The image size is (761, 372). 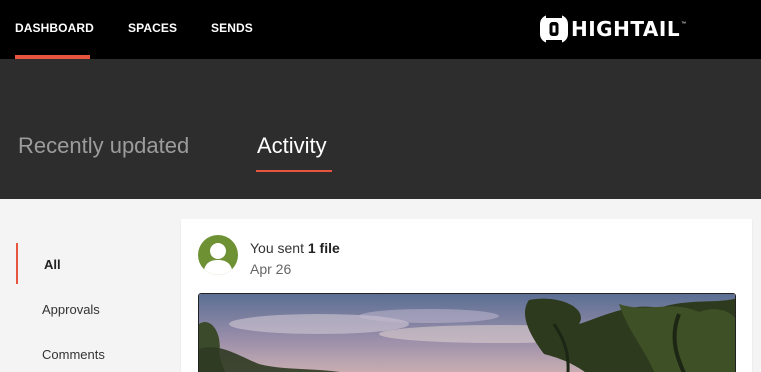 I want to click on avatar, so click(x=218, y=255).